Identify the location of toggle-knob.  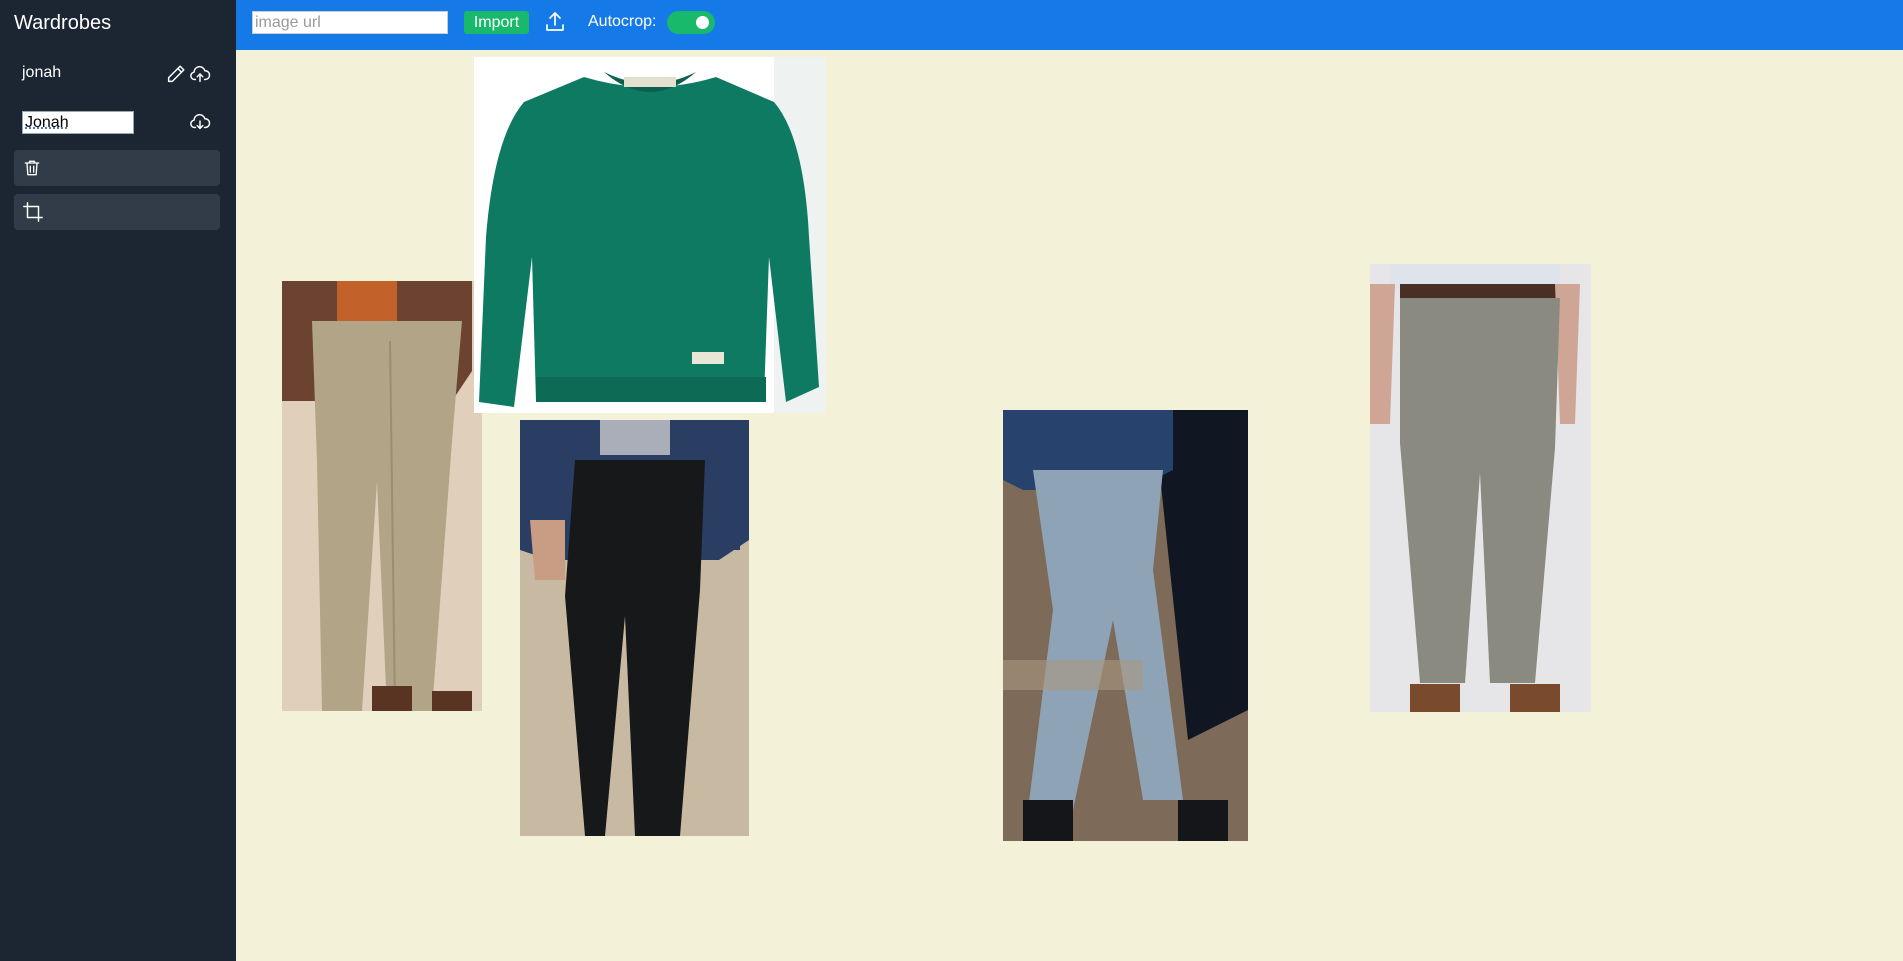
(702, 22).